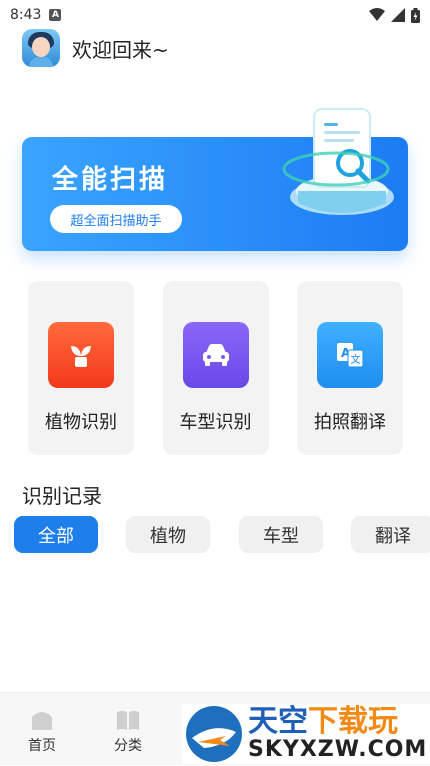 The height and width of the screenshot is (766, 430). I want to click on header: 欢迎回来~, so click(95, 48).